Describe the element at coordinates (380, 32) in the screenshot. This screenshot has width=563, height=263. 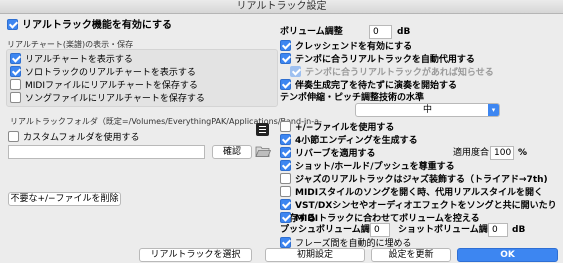
I see `volume-input: 0` at that location.